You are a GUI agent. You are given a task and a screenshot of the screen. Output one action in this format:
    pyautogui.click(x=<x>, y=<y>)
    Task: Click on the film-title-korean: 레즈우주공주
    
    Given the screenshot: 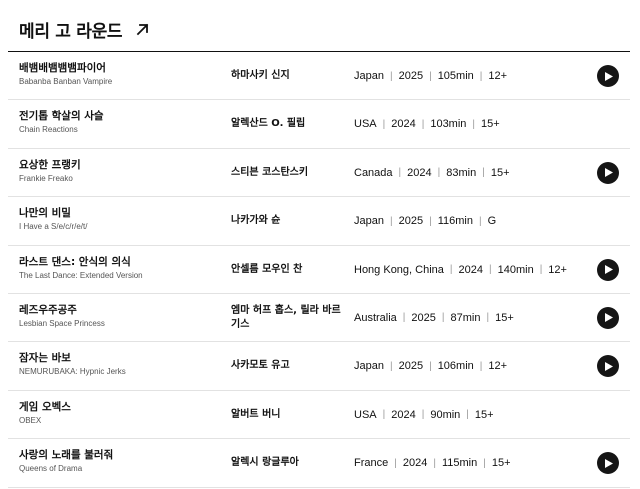 What is the action you would take?
    pyautogui.click(x=119, y=310)
    